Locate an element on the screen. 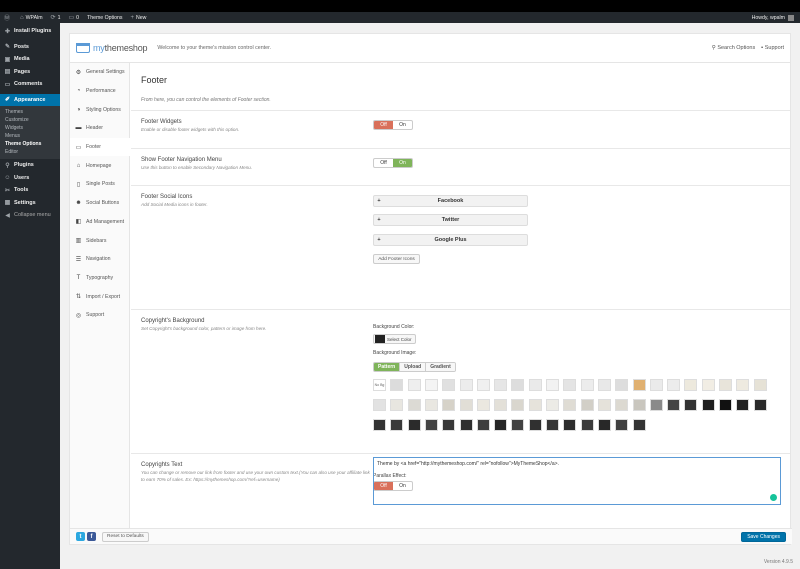 The width and height of the screenshot is (800, 569). menu-plugins: ⚲ Plugins is located at coordinates (30, 165).